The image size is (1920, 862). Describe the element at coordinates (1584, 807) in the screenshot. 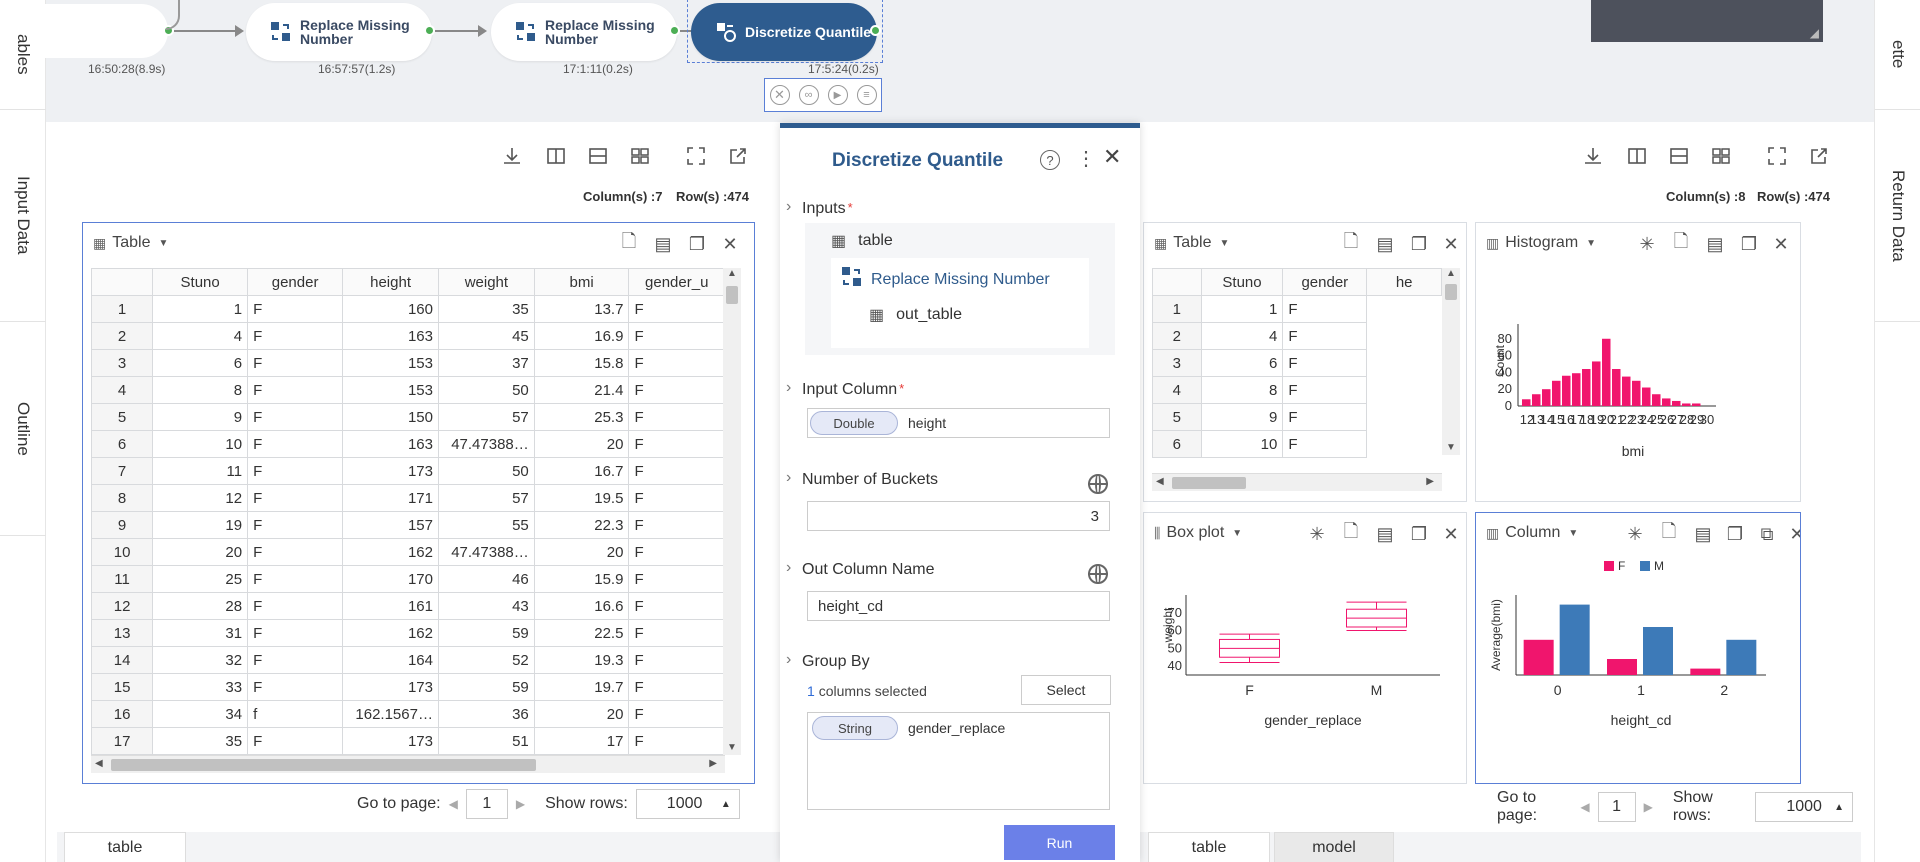

I see `prev-page-icon: ◀` at that location.